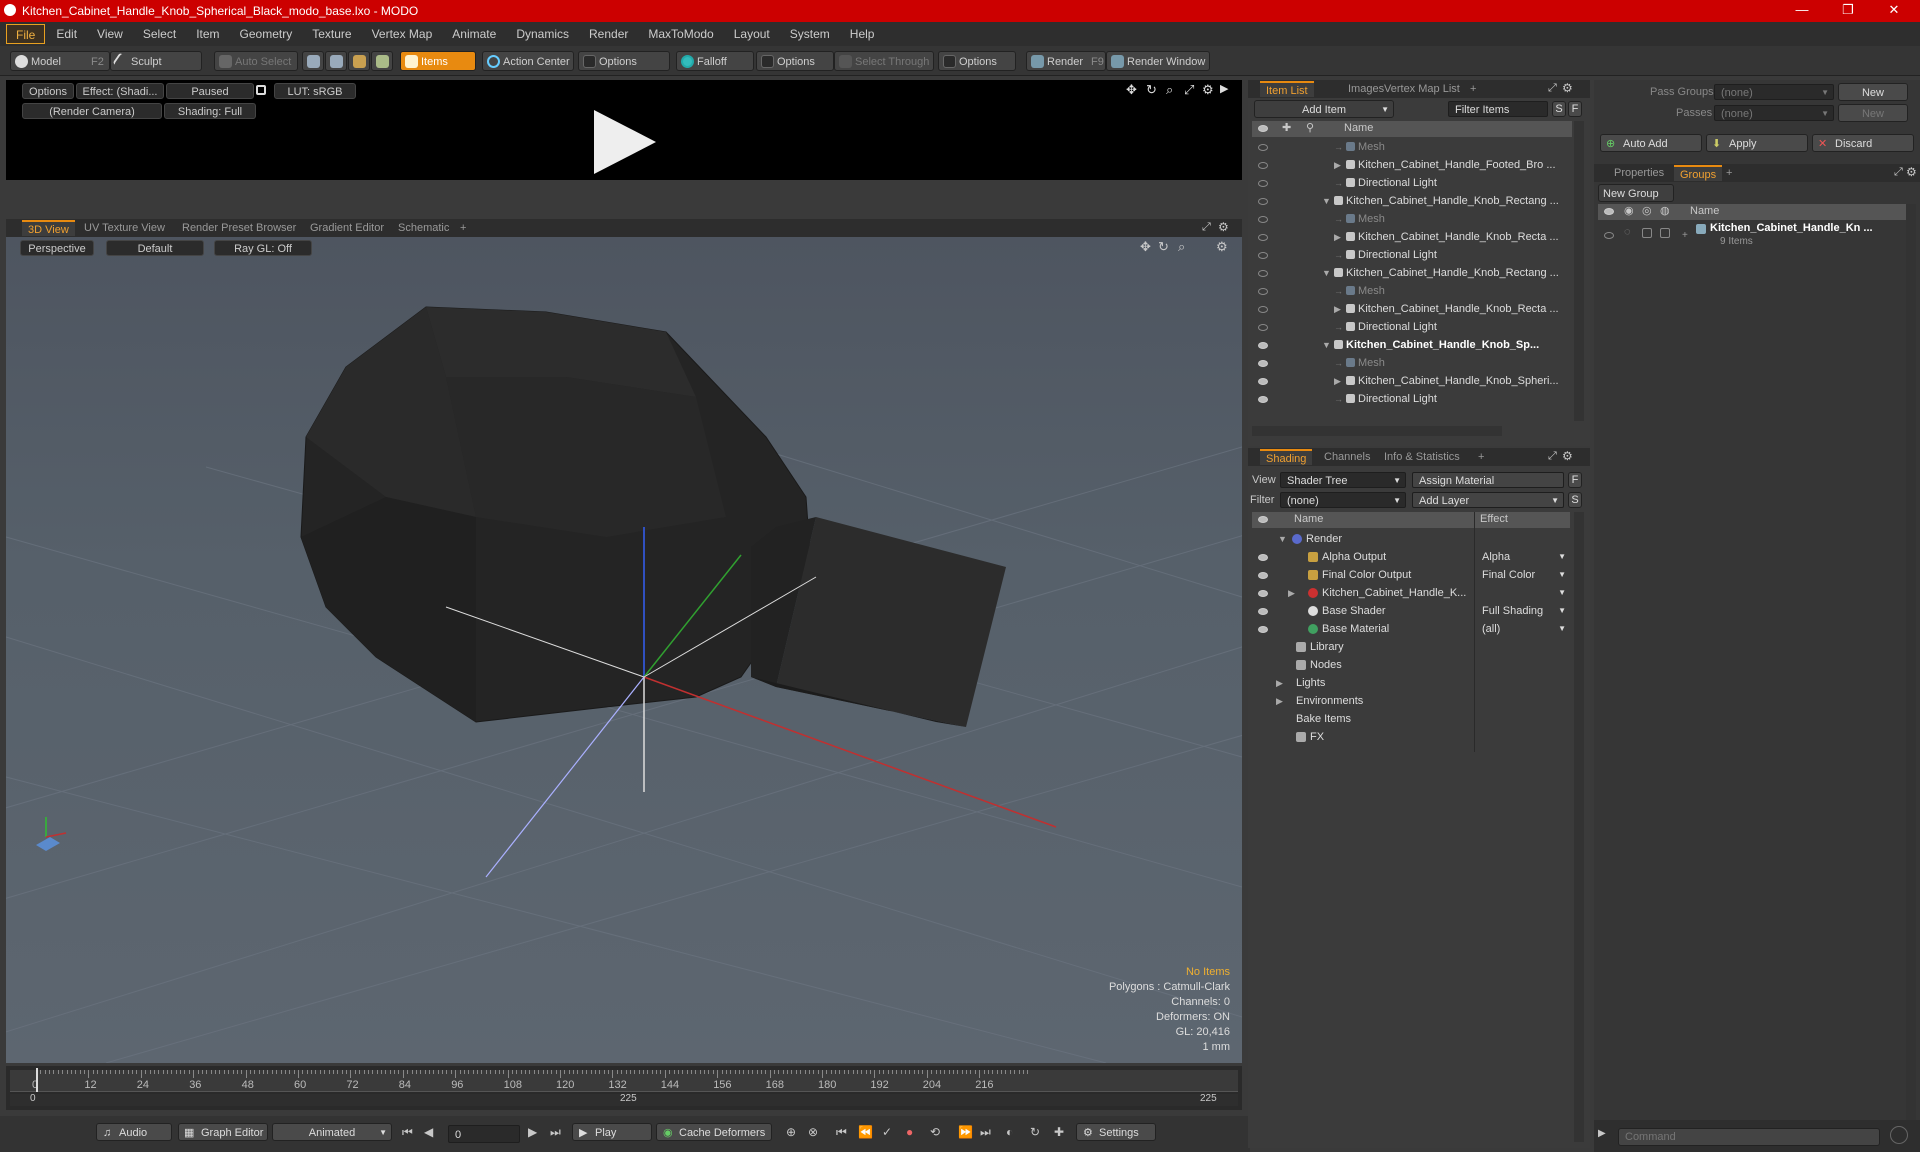  What do you see at coordinates (210, 111) in the screenshot?
I see `preview-shading-dropdown: Shading: Full` at bounding box center [210, 111].